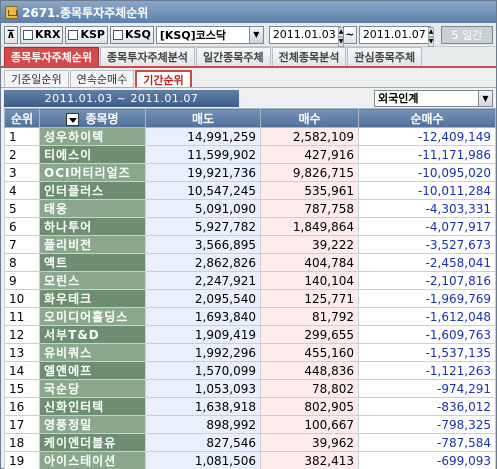 The width and height of the screenshot is (497, 469). I want to click on rank-cell: 12, so click(22, 334).